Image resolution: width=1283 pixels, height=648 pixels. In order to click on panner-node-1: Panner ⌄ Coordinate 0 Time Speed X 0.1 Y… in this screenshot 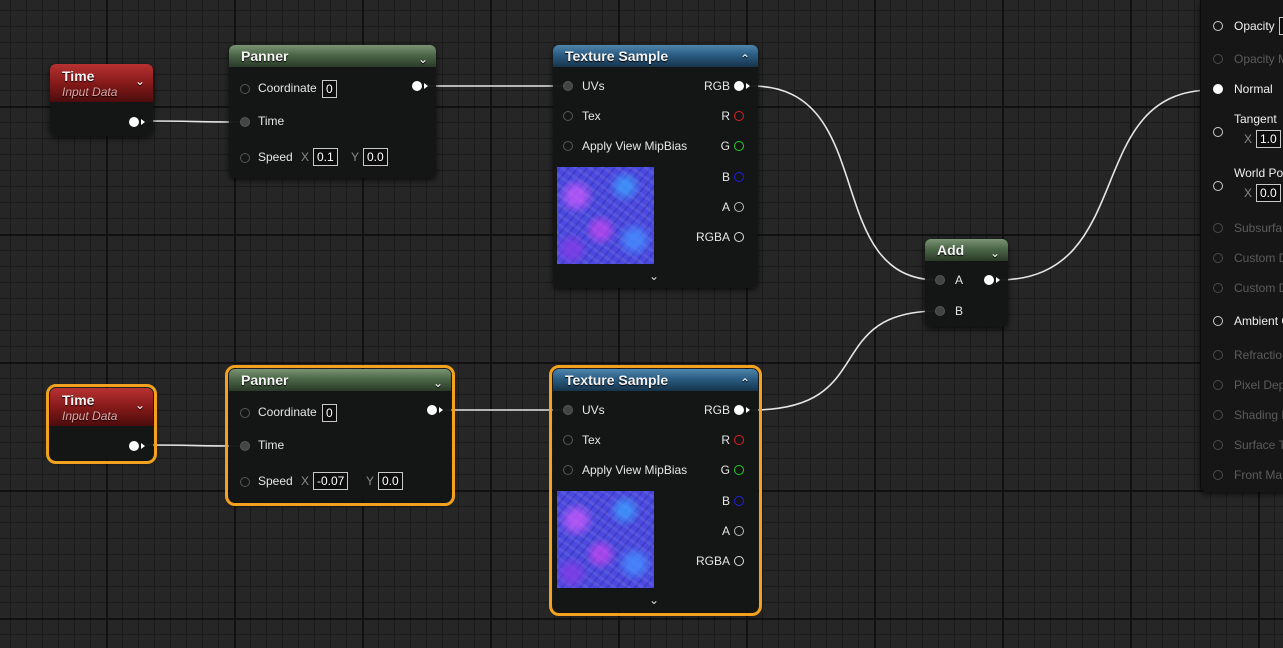, I will do `click(332, 111)`.